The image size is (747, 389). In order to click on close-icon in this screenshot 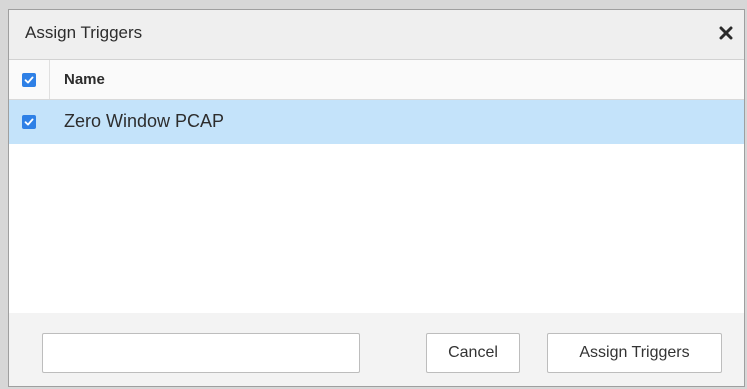, I will do `click(726, 33)`.